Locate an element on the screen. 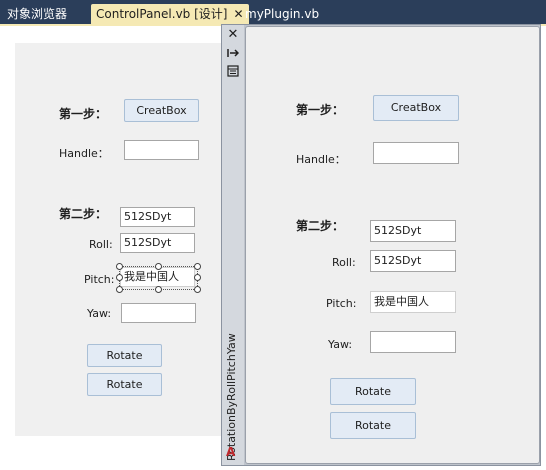  tab-label: myPlugin.vb is located at coordinates (282, 14).